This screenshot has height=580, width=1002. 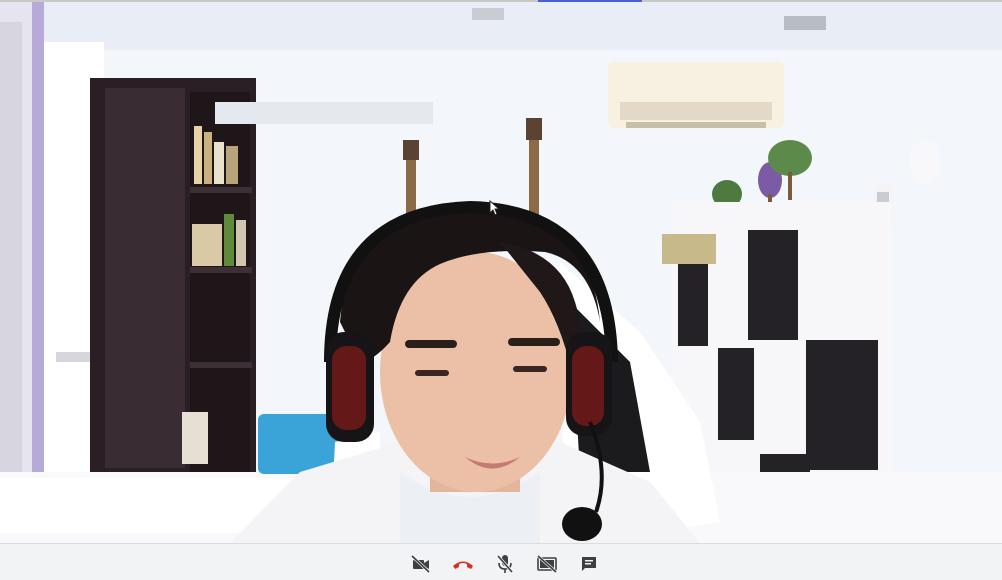 I want to click on chat-icon, so click(x=589, y=564).